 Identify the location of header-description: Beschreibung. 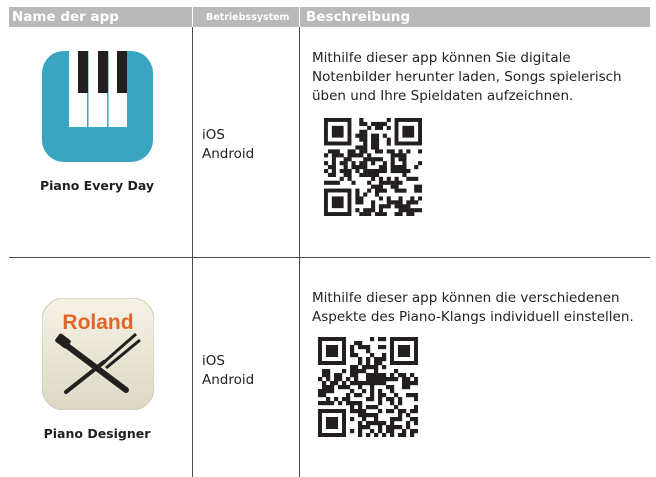
(358, 17).